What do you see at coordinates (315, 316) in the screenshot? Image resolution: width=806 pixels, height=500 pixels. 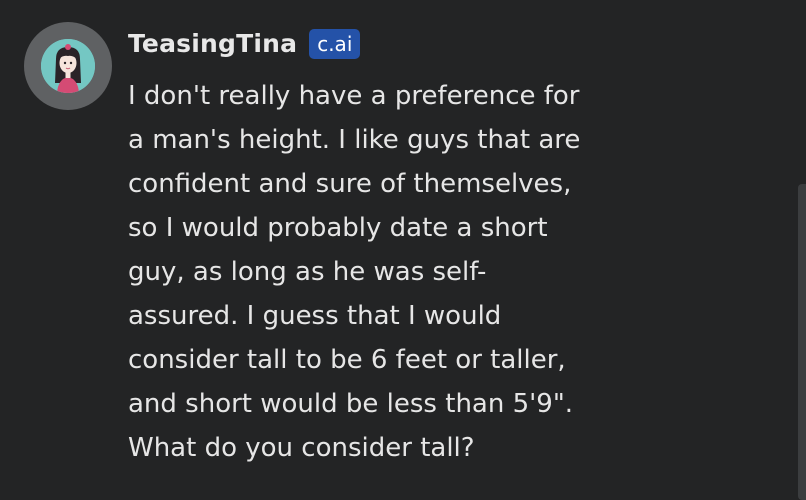 I see `message-line: assured. I guess that I would` at bounding box center [315, 316].